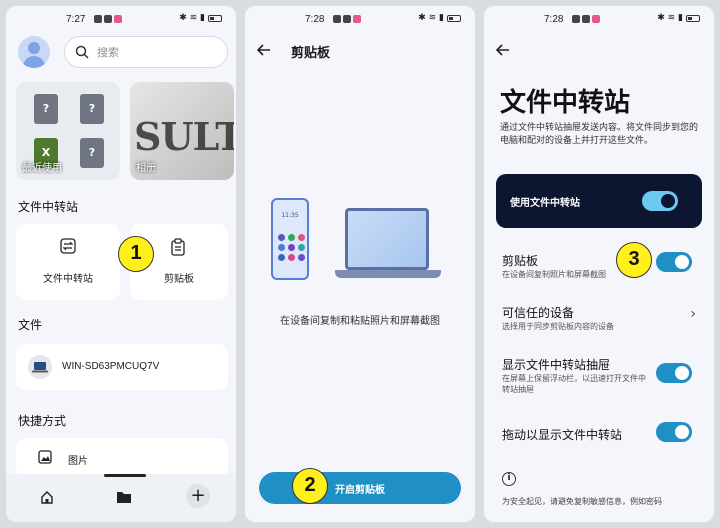  Describe the element at coordinates (290, 239) in the screenshot. I see `phone-illustration: 11:35` at that location.